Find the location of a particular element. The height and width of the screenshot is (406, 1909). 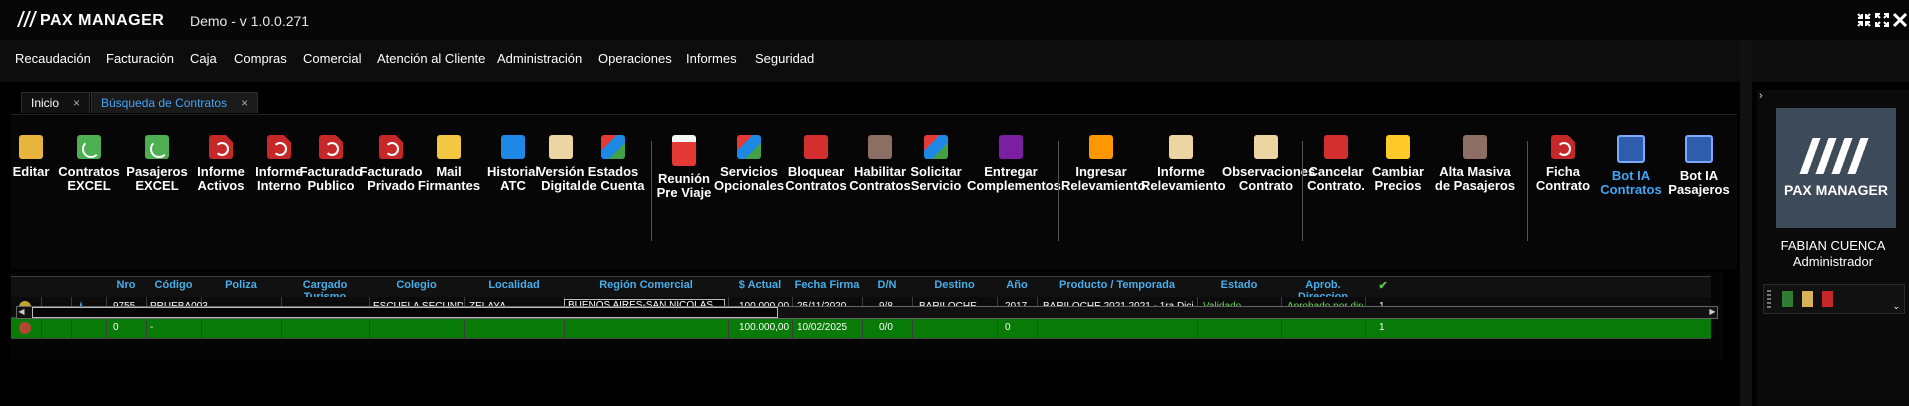

status-icon is located at coordinates (25, 328).